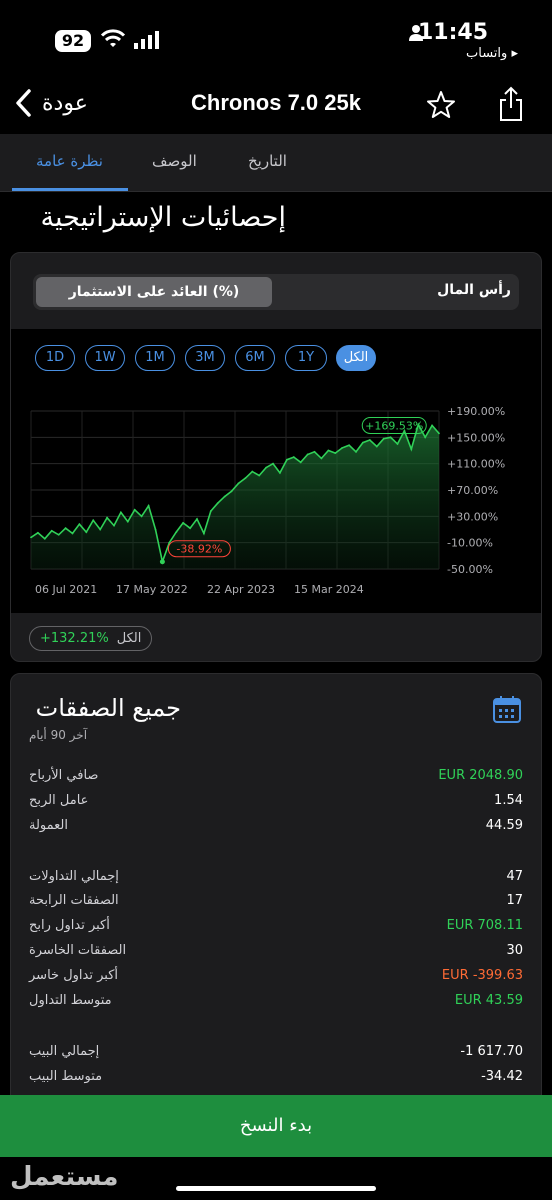 Image resolution: width=552 pixels, height=1200 pixels. Describe the element at coordinates (276, 1188) in the screenshot. I see `home-indicator` at that location.